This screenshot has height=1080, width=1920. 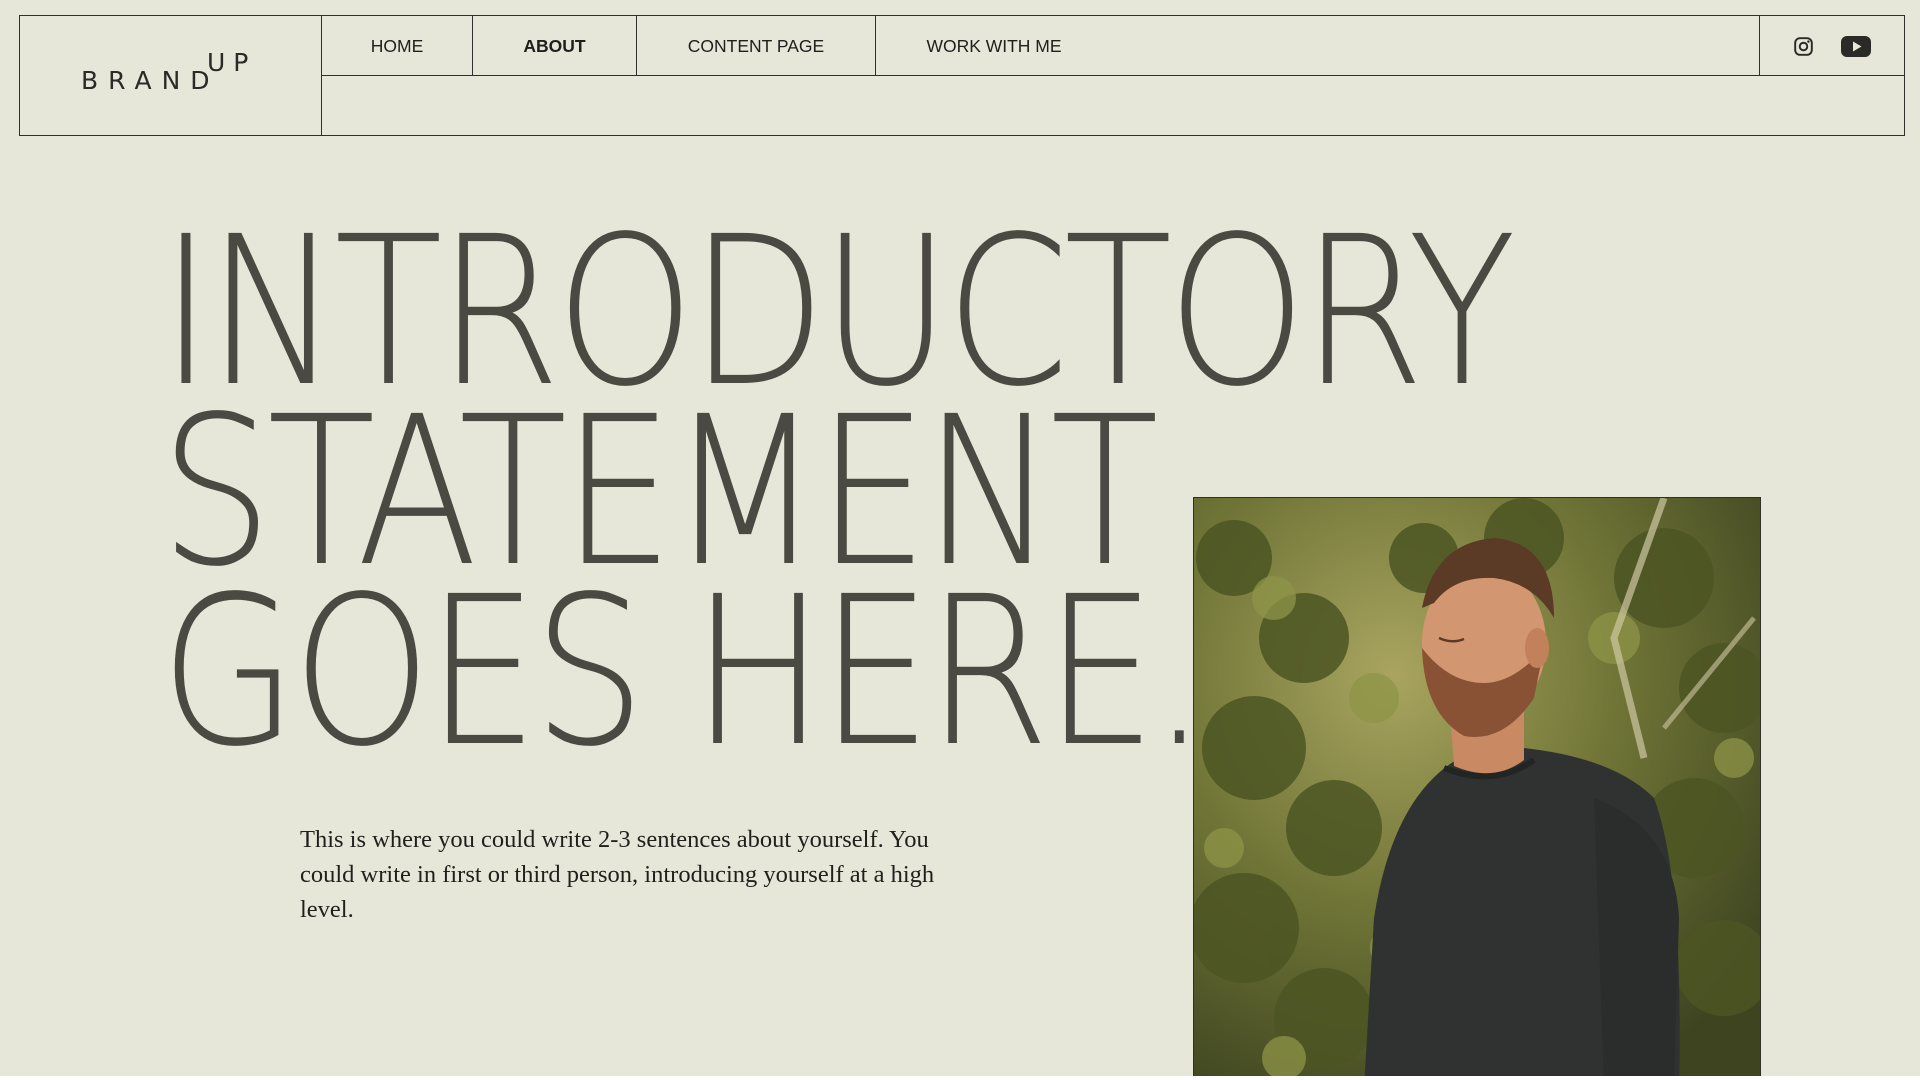 I want to click on instagram-icon, so click(x=1803, y=46).